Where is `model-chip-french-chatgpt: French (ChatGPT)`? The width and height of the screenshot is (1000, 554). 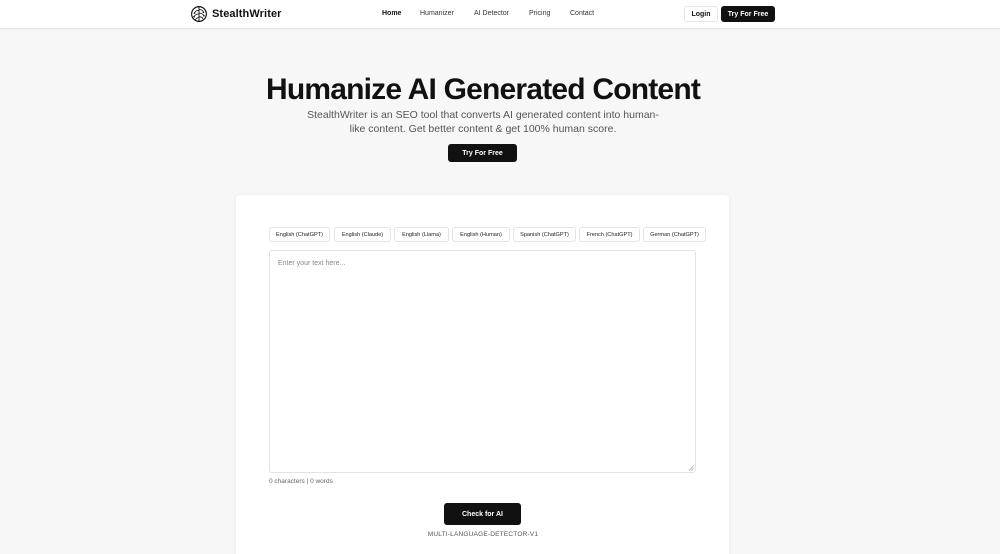 model-chip-french-chatgpt: French (ChatGPT) is located at coordinates (609, 234).